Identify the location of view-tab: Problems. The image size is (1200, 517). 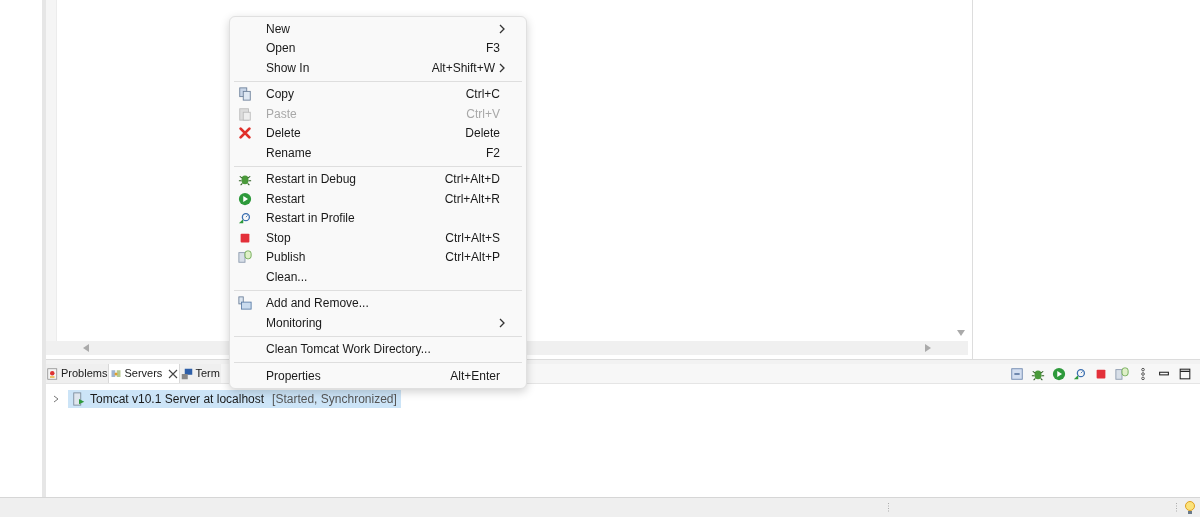
(77, 373).